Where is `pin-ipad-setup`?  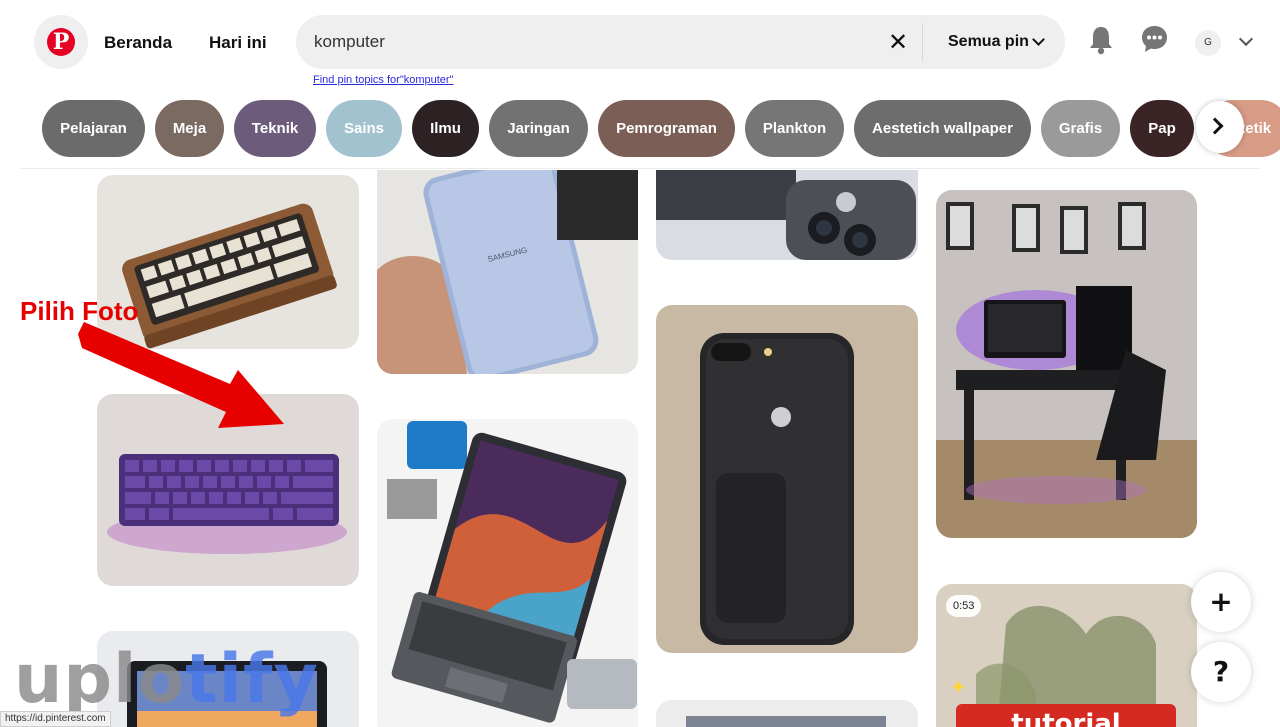
pin-ipad-setup is located at coordinates (507, 573).